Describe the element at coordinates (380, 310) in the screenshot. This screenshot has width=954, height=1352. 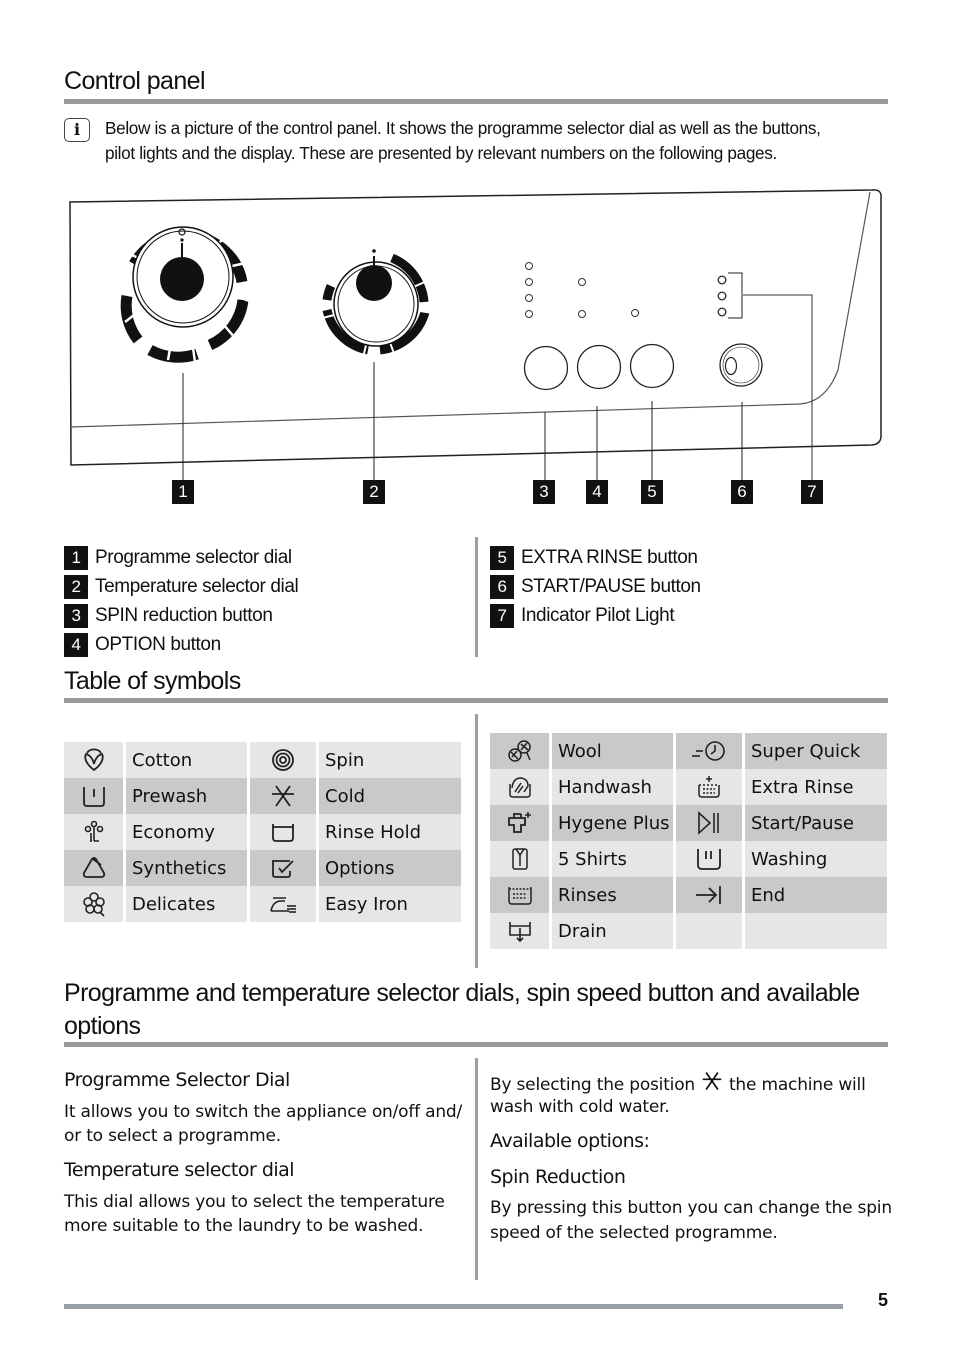
I see `temperature-selector-dial` at that location.